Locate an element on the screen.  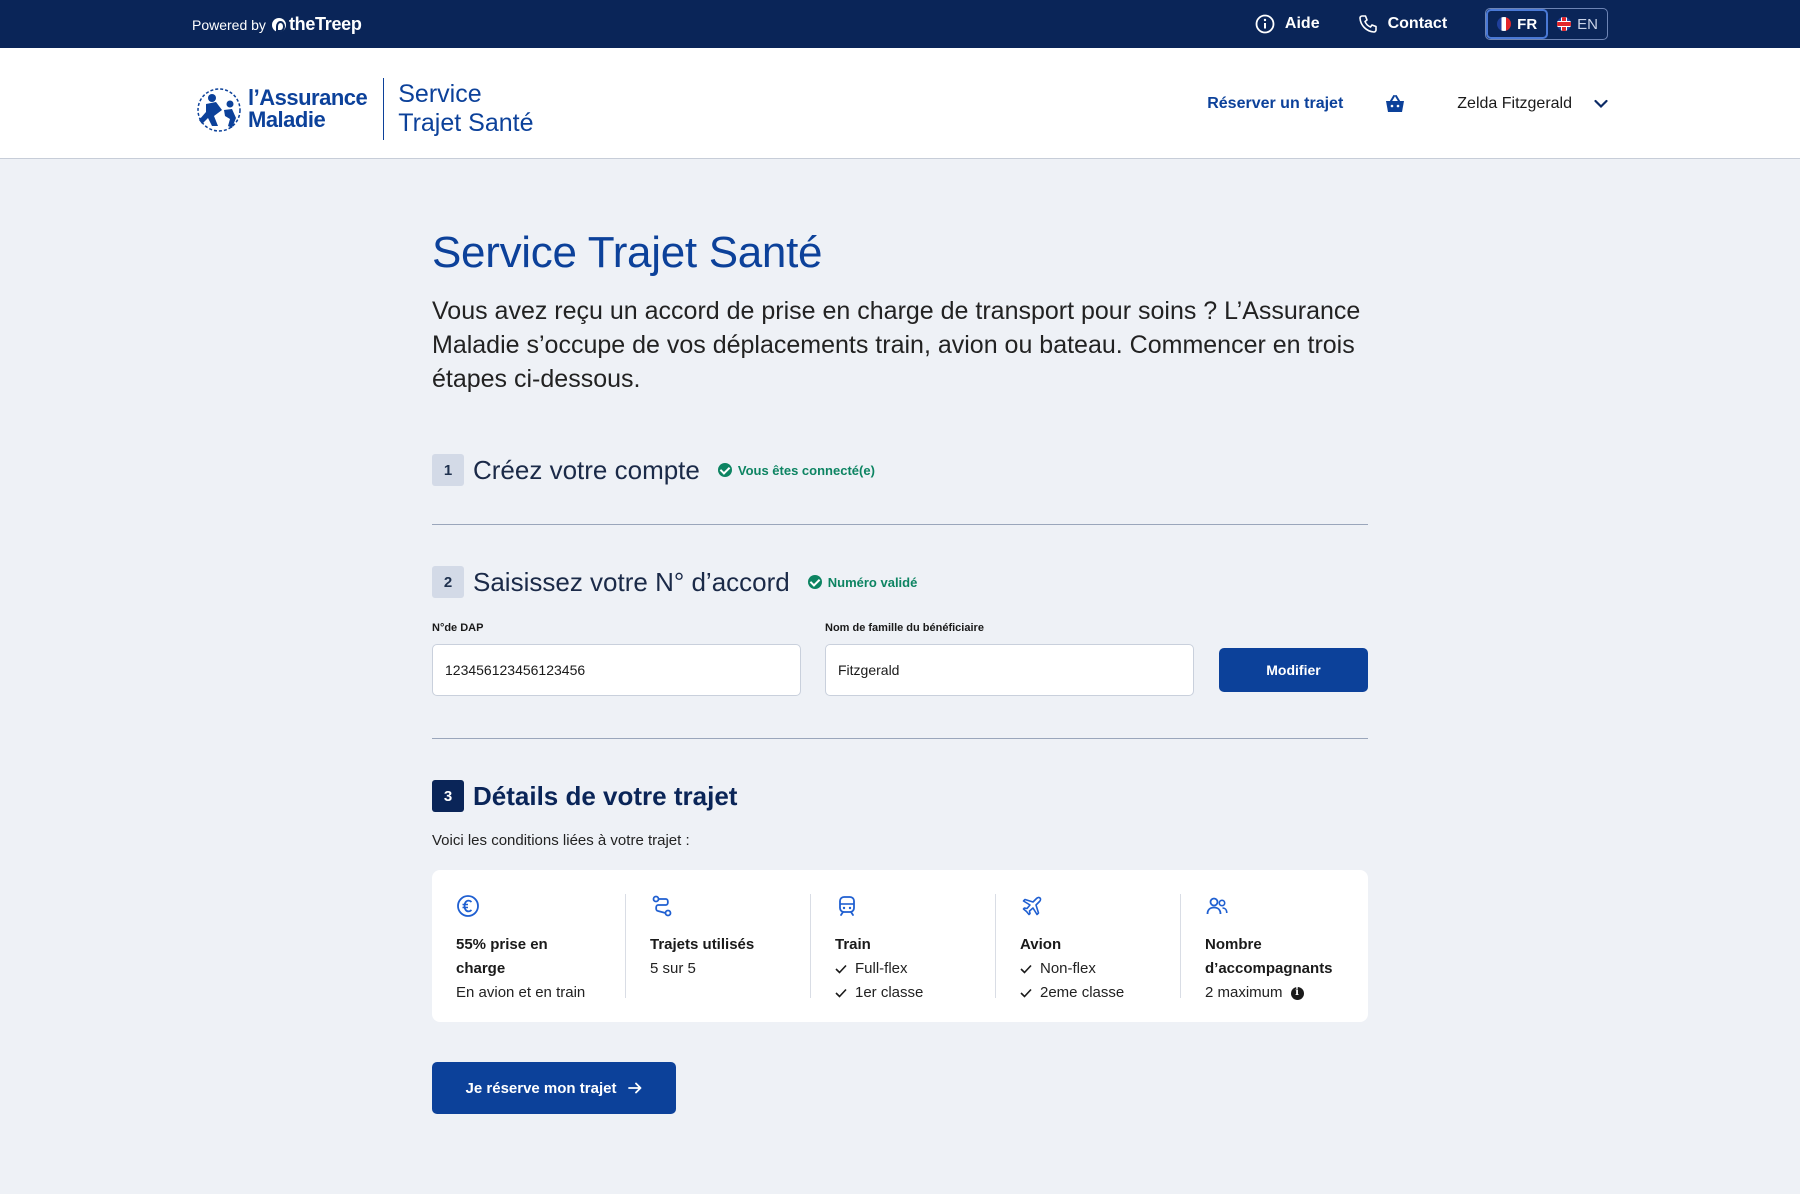
step-2-title: Saisissez votre N° d’accord is located at coordinates (631, 581).